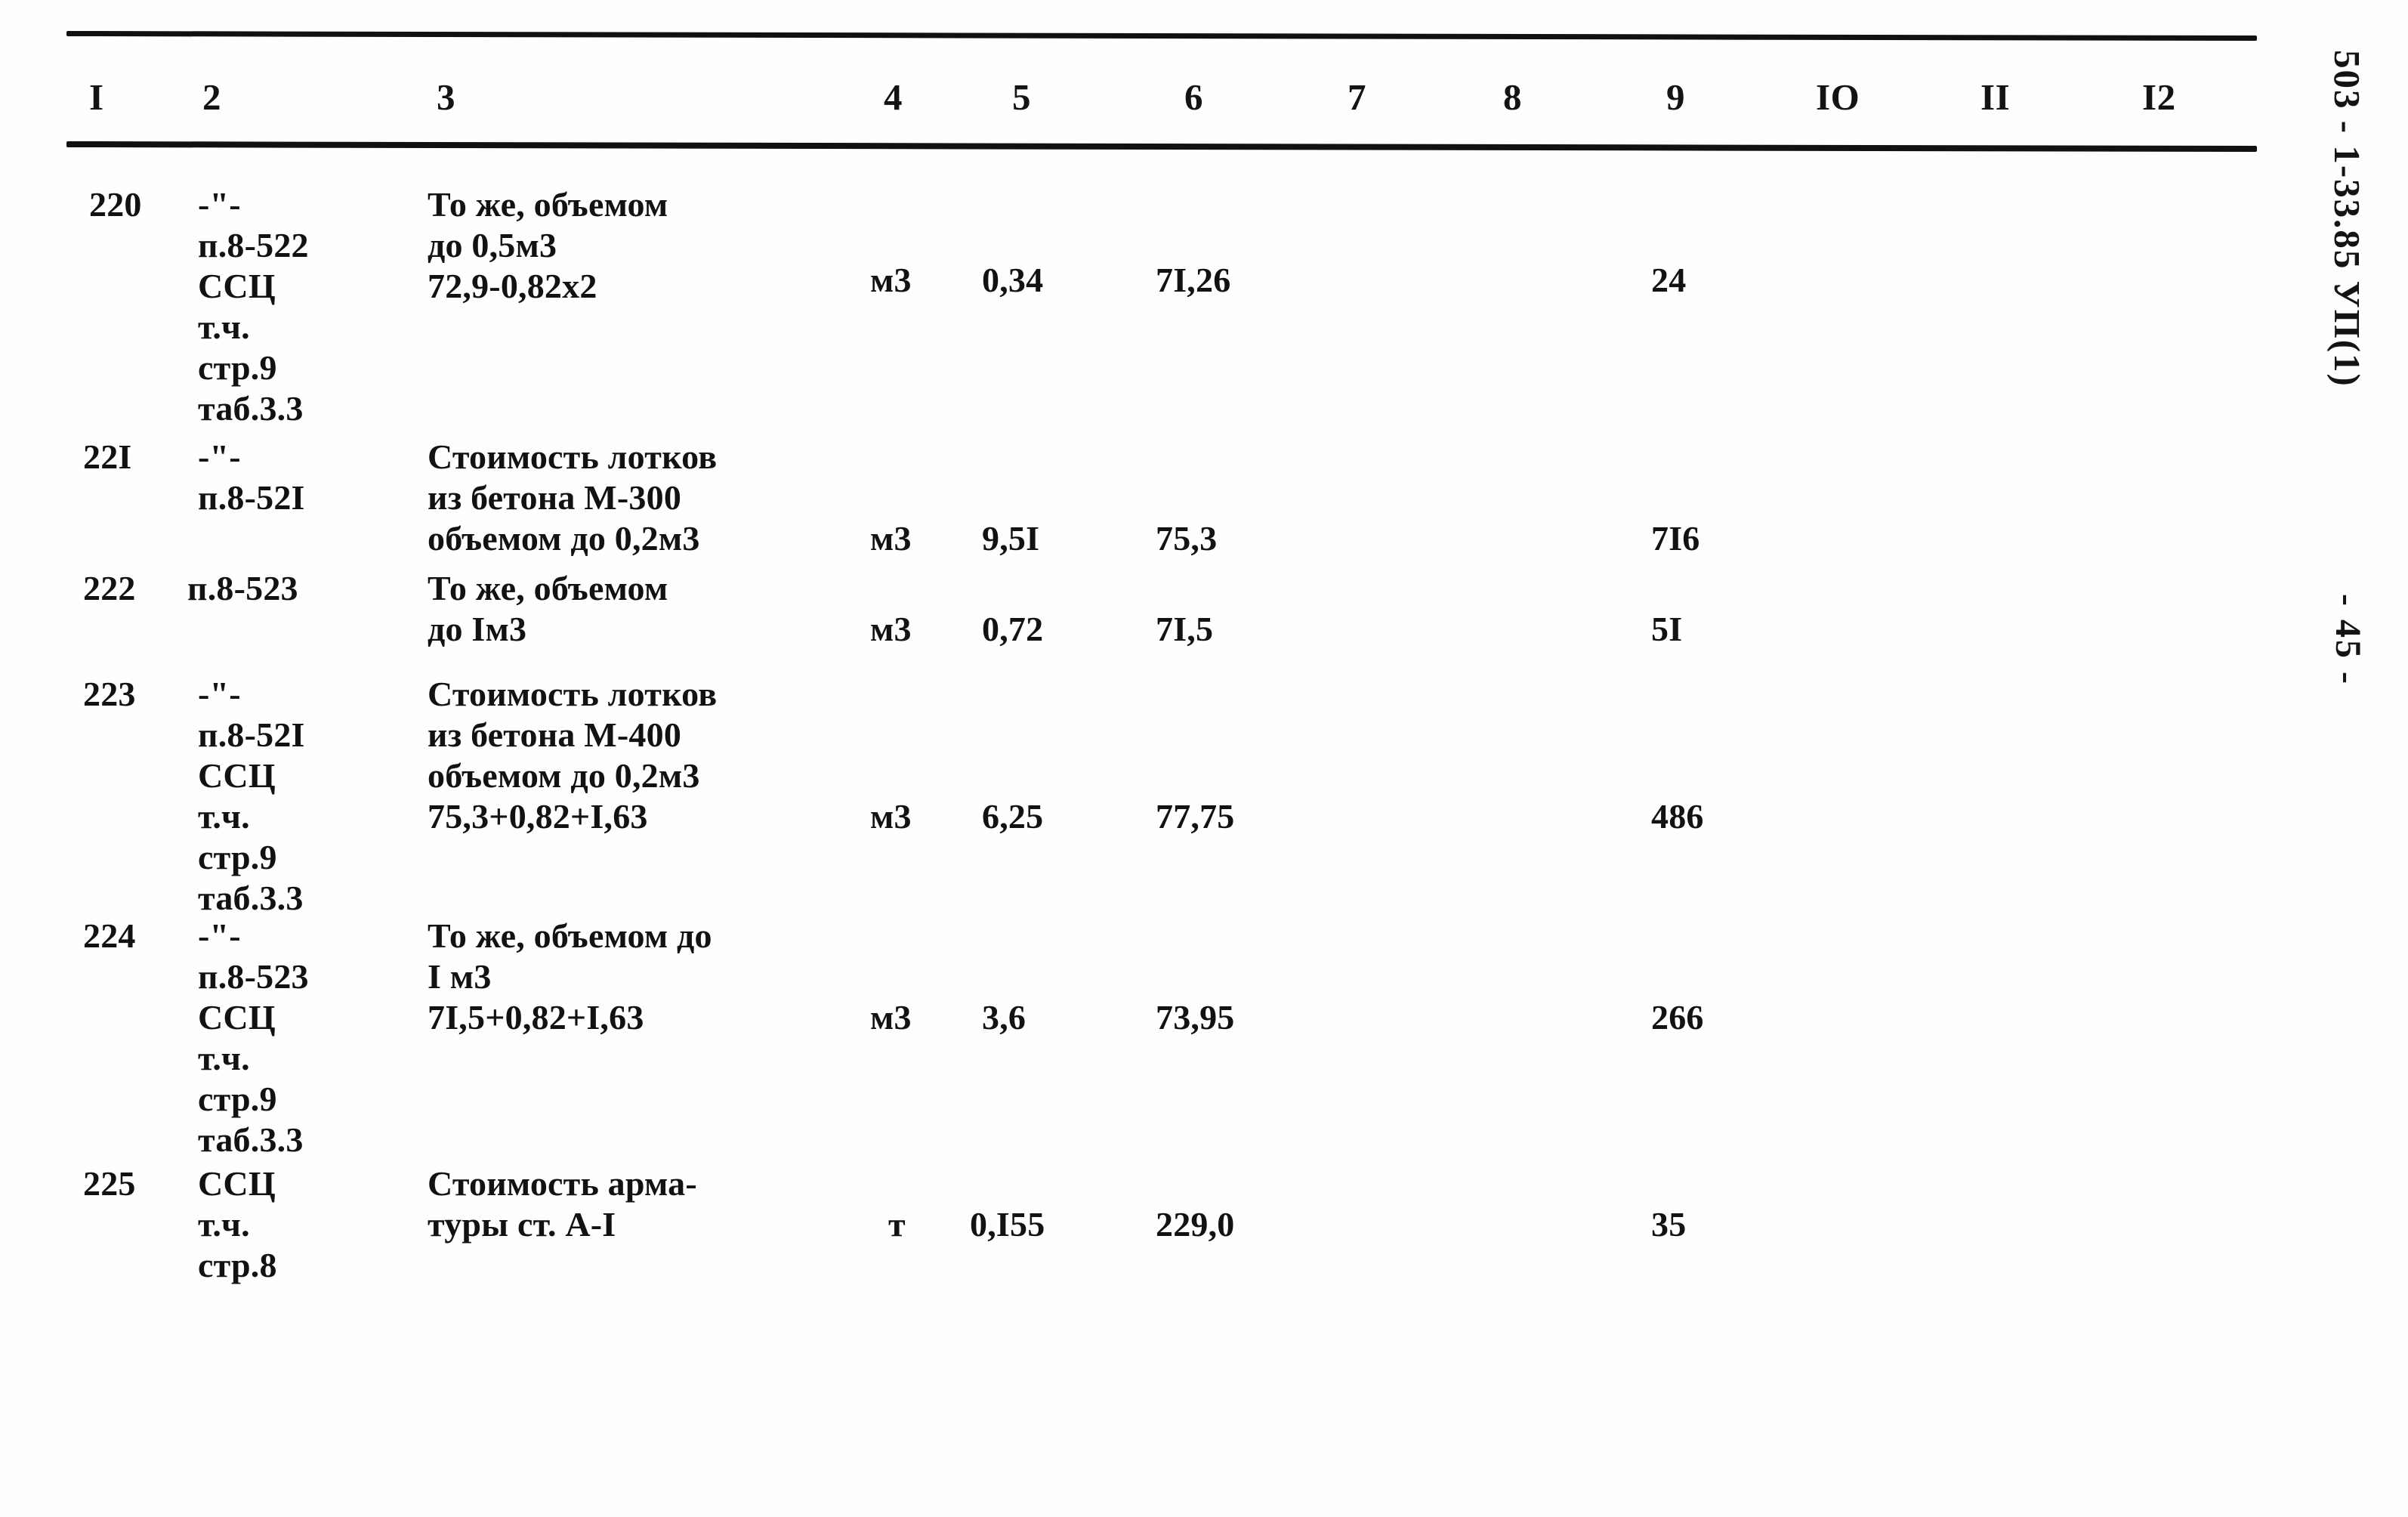 Image resolution: width=2408 pixels, height=1517 pixels. I want to click on row-total: 486, so click(1677, 816).